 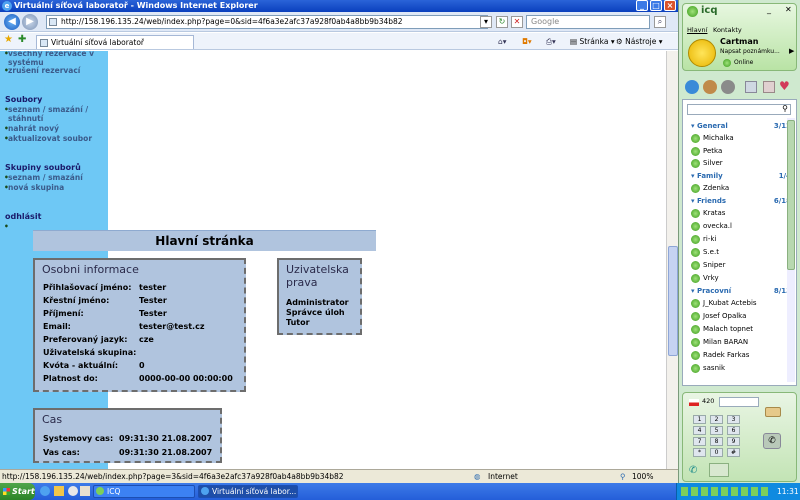 I want to click on search-icon: ⌕, so click(x=660, y=22).